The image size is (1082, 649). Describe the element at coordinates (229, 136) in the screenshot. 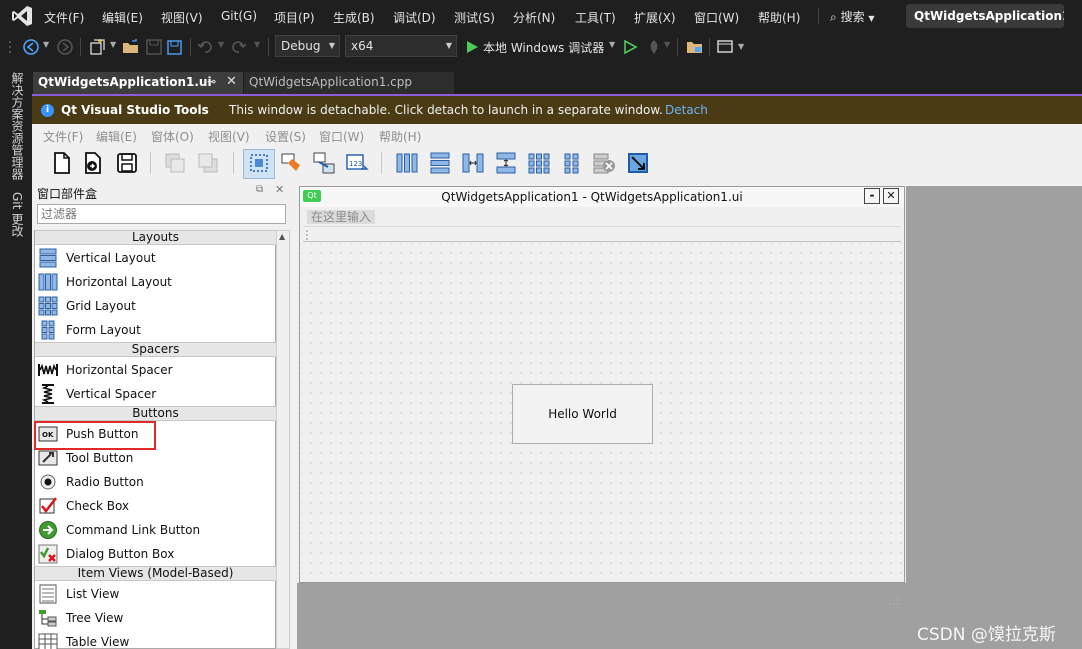

I see `designer-menu-view: 视图(V)` at that location.